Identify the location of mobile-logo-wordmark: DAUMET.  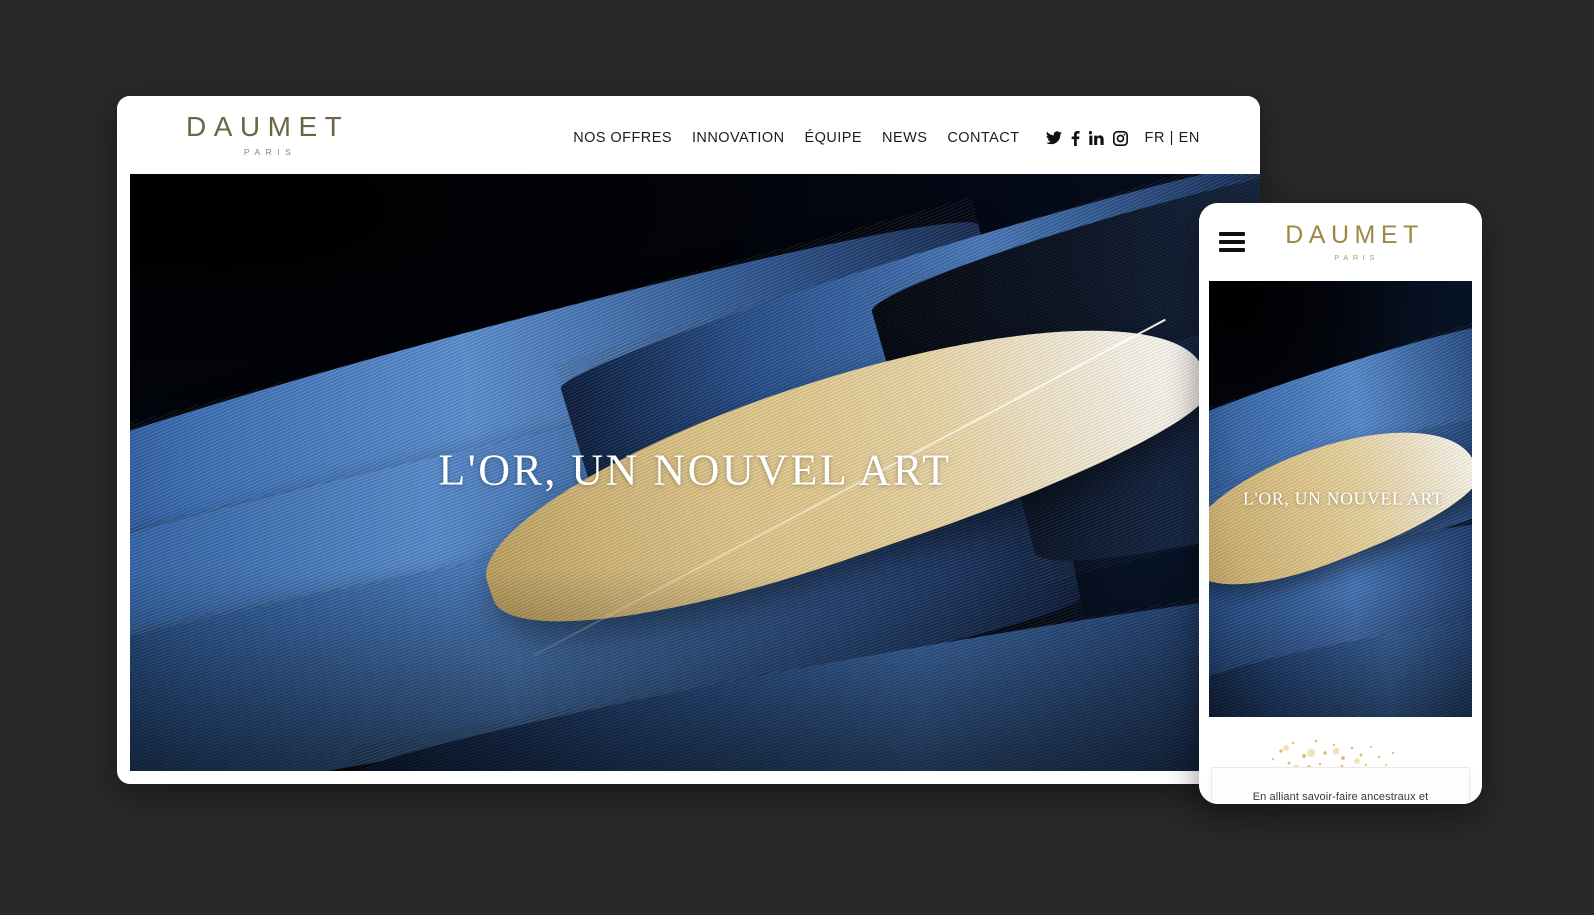
(1354, 234).